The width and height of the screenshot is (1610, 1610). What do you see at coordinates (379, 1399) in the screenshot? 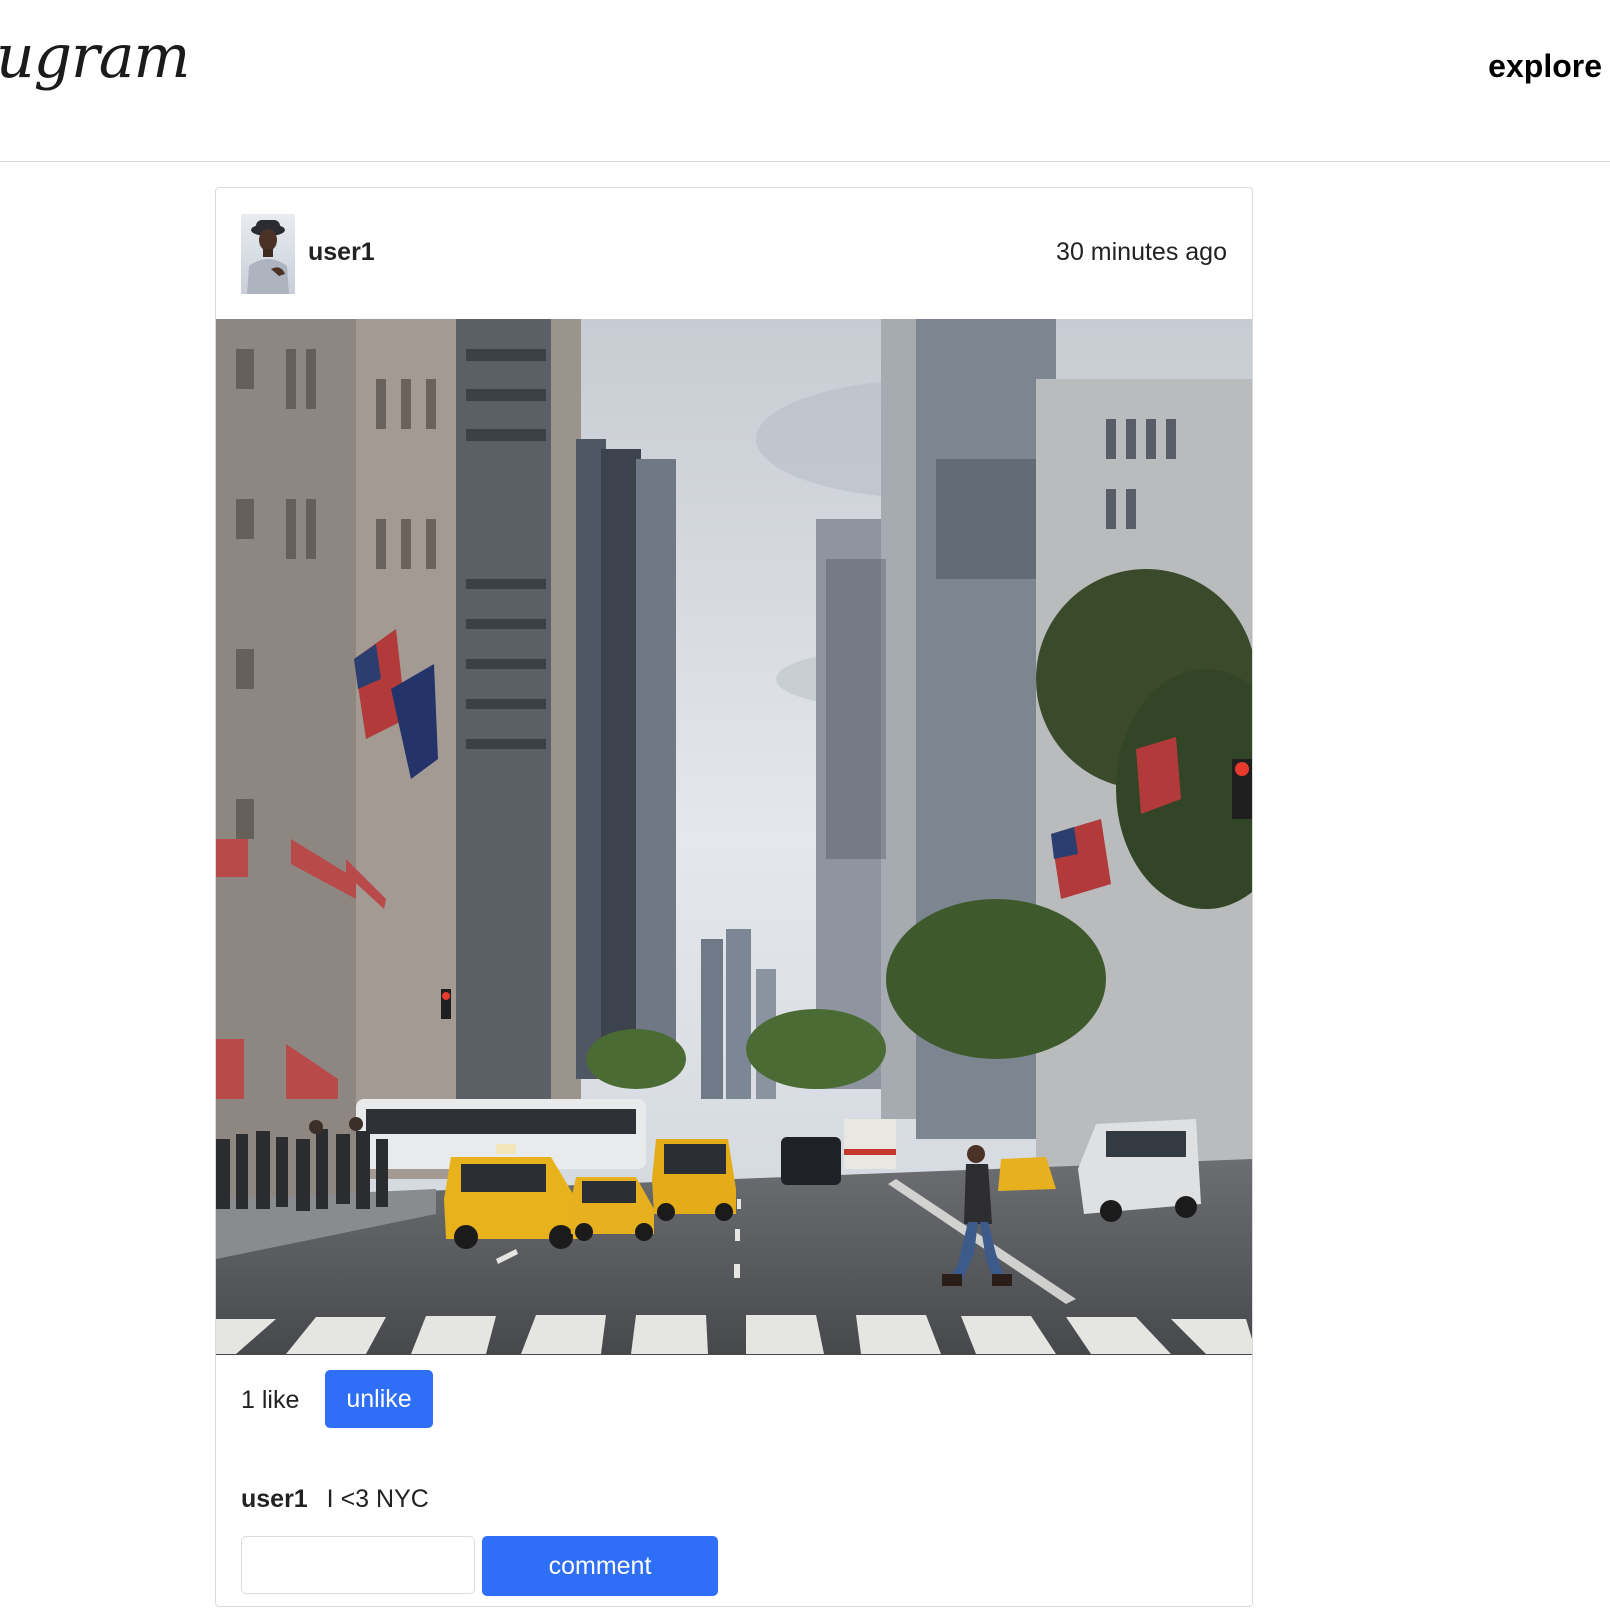
I see `unlike-button: unlike` at bounding box center [379, 1399].